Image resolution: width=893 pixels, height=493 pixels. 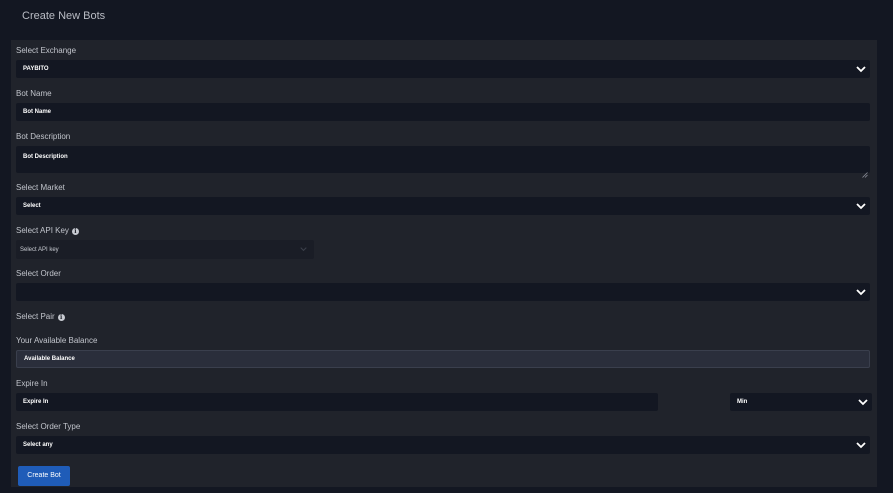 What do you see at coordinates (443, 359) in the screenshot?
I see `balance-field: Available Balance` at bounding box center [443, 359].